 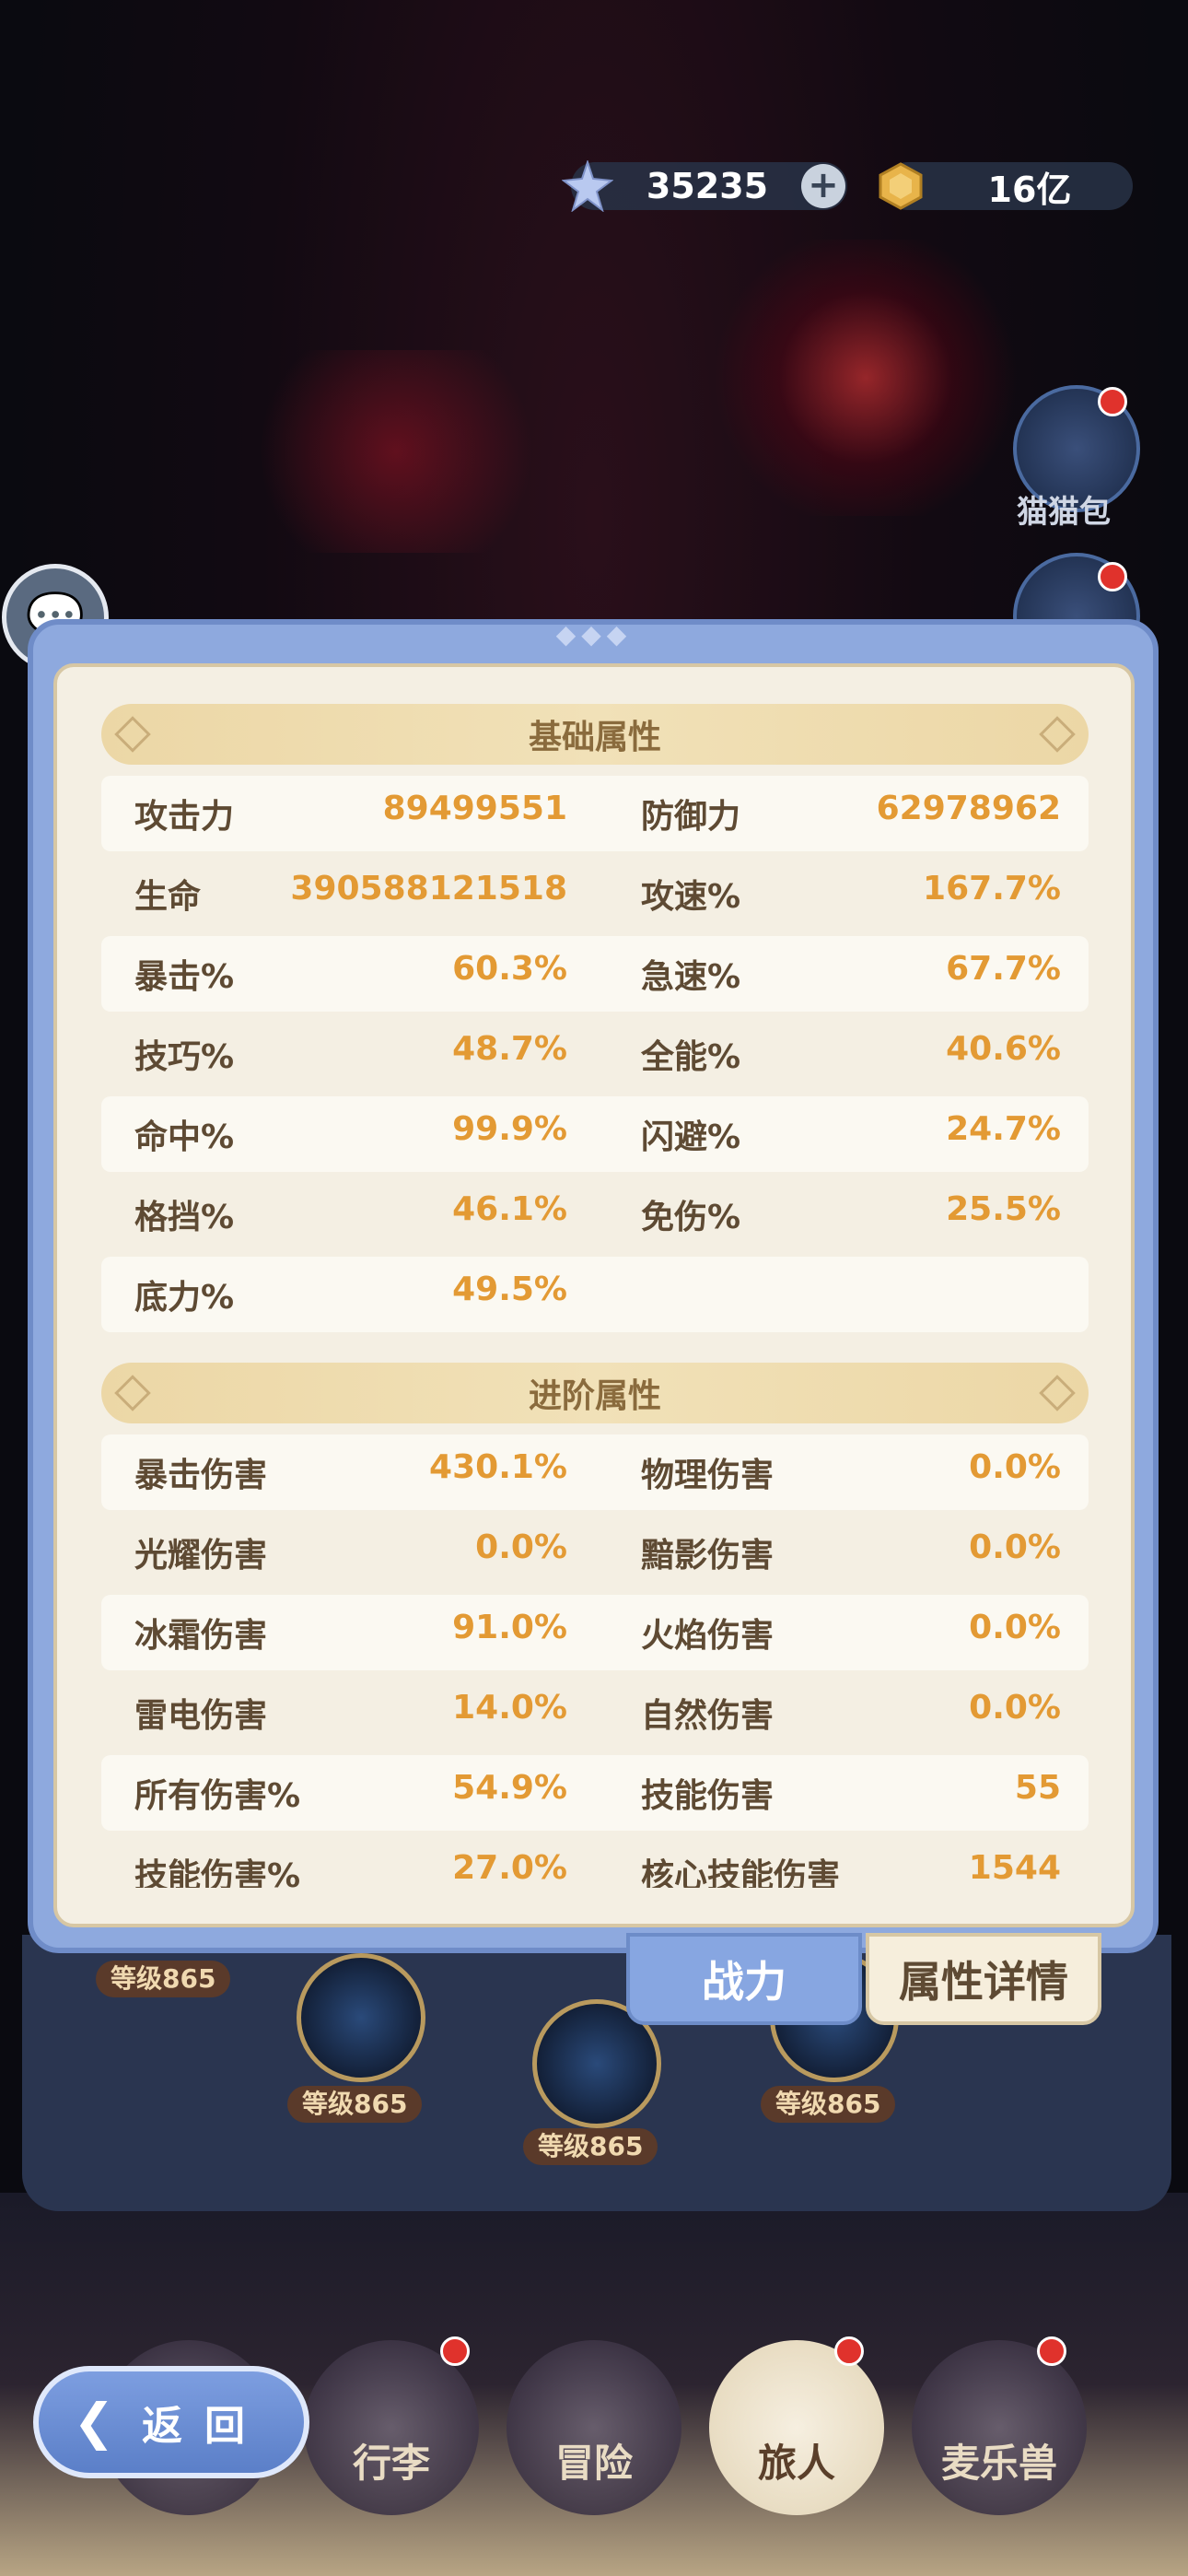 What do you see at coordinates (510, 1868) in the screenshot?
I see `attribute-value: 27.0%` at bounding box center [510, 1868].